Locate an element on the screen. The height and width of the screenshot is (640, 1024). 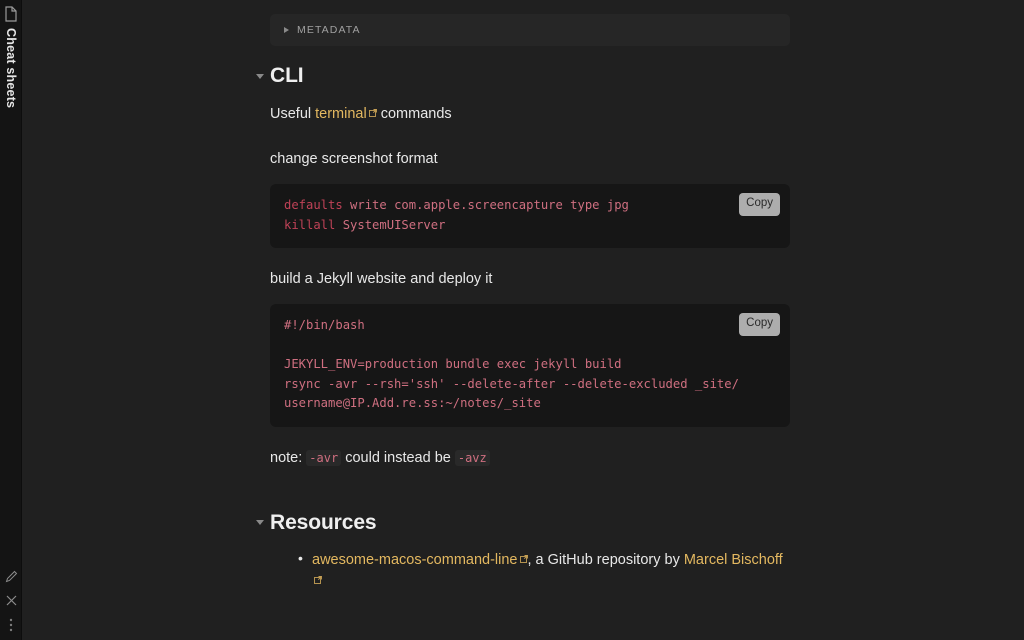
note-prefix: note: is located at coordinates (288, 457).